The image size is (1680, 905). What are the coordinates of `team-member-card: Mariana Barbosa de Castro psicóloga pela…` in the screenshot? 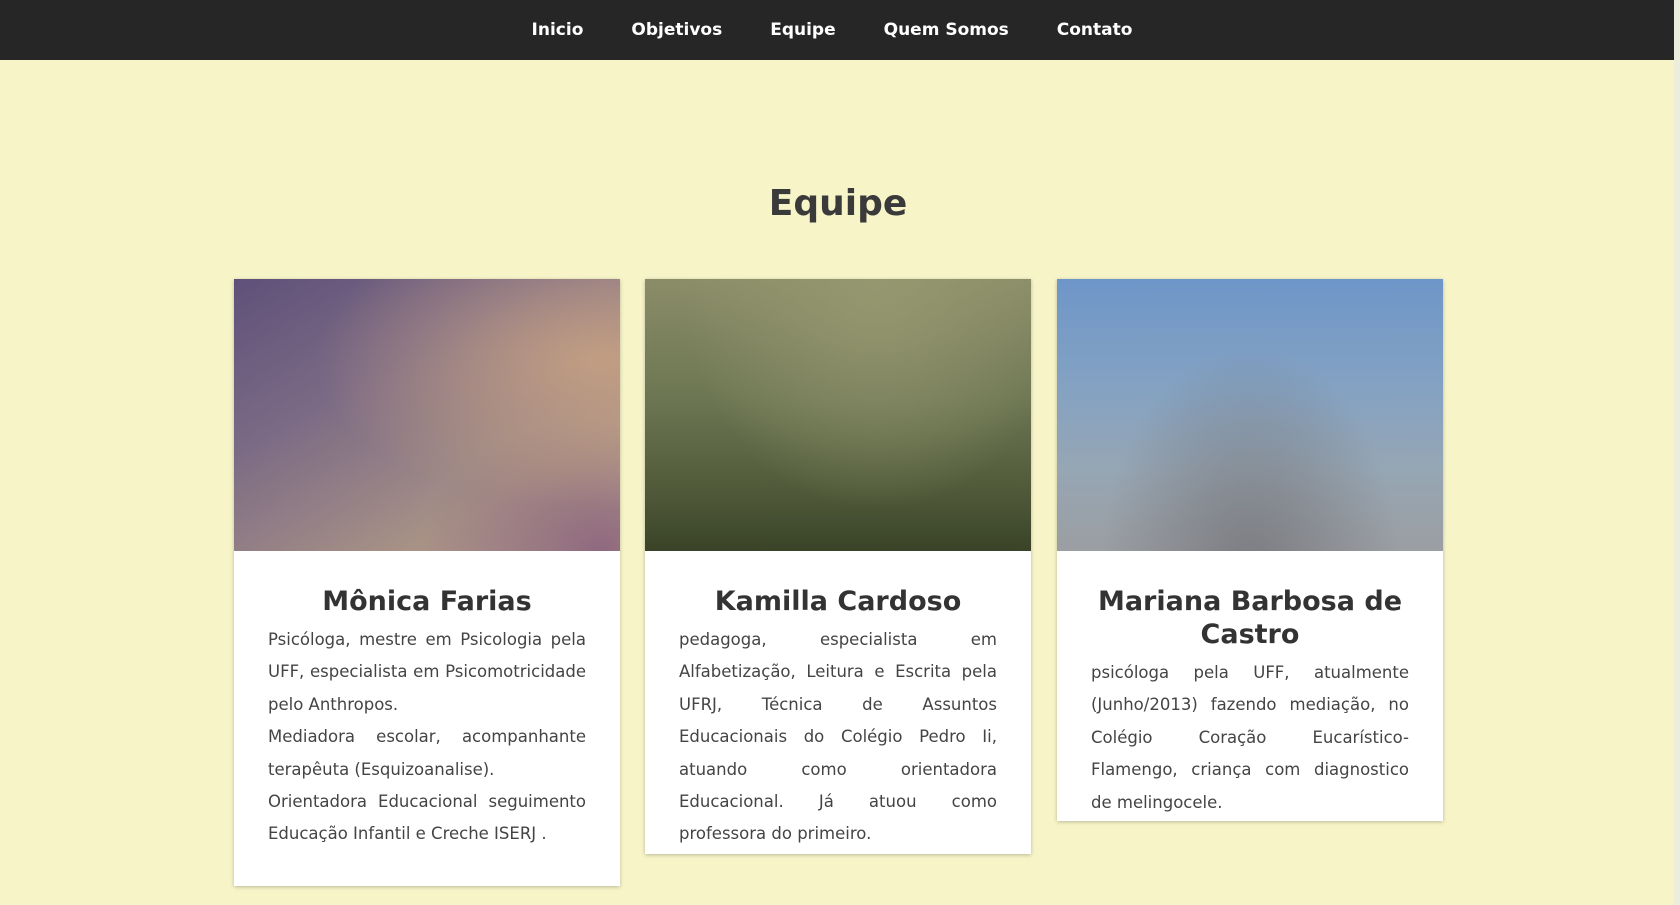 It's located at (1250, 550).